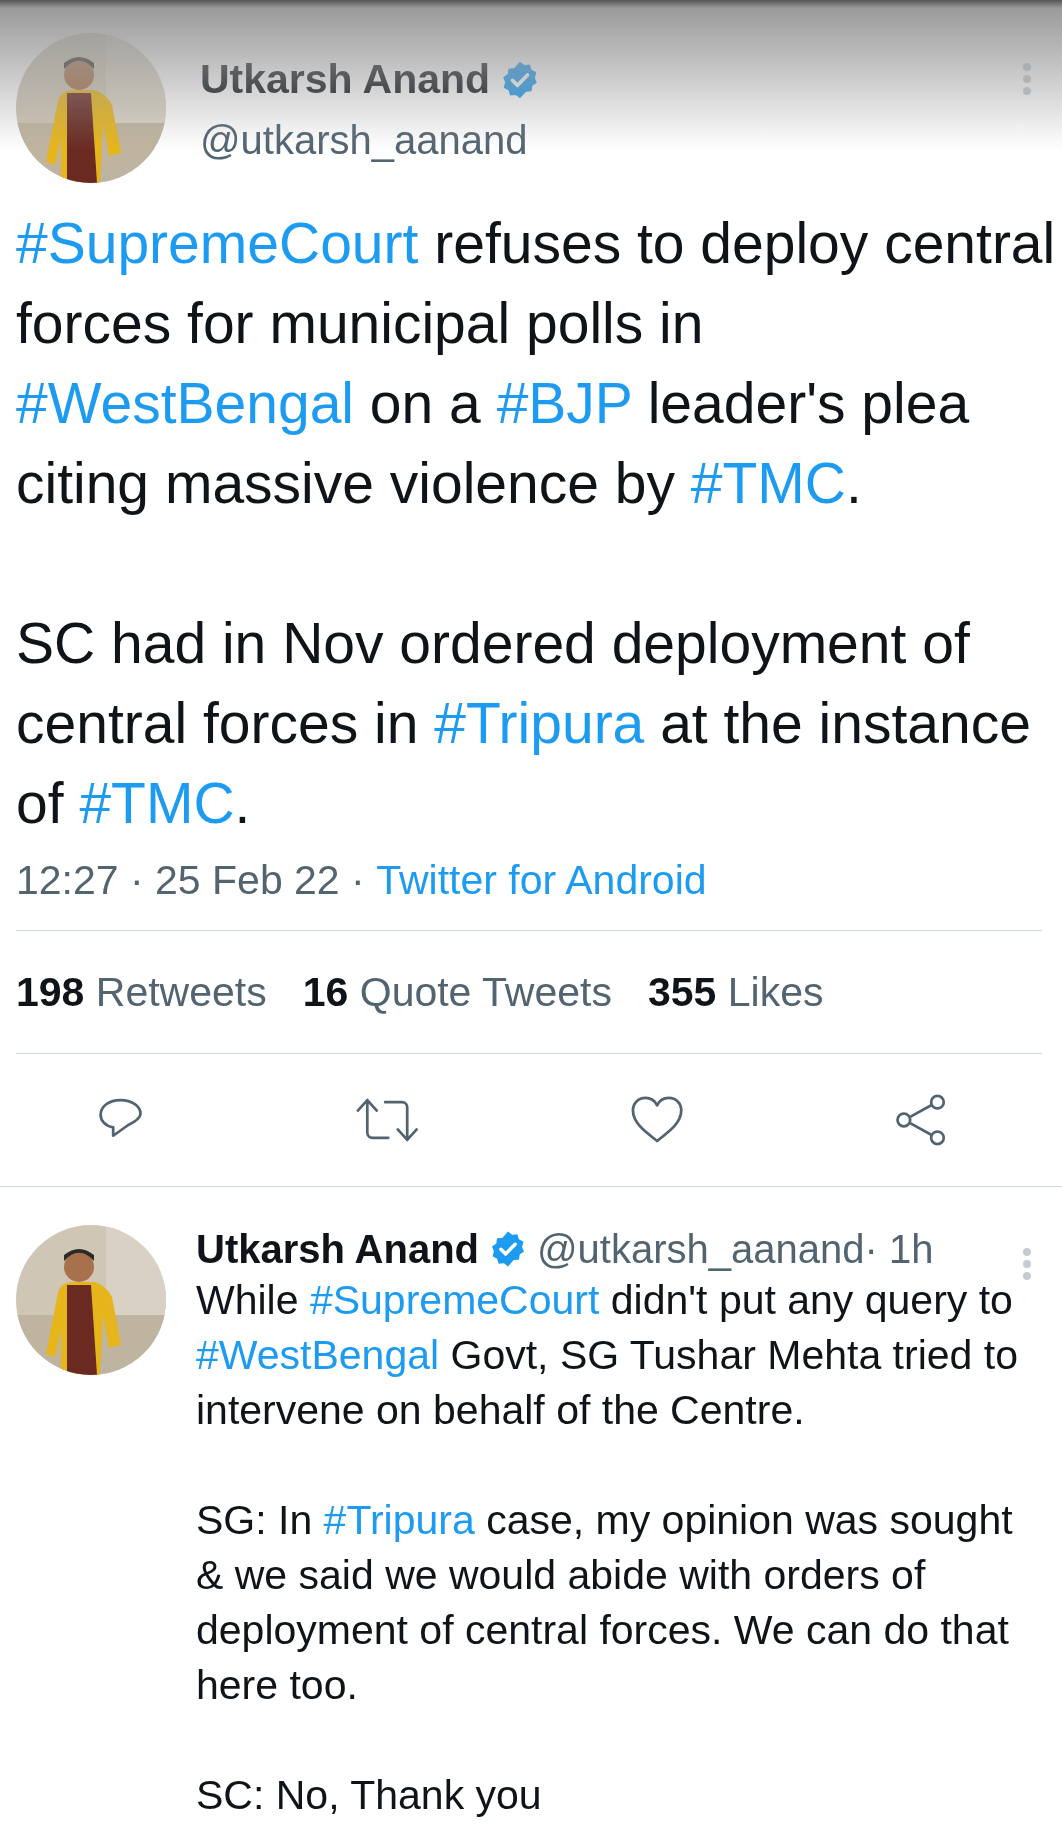 The image size is (1062, 1836). What do you see at coordinates (564, 403) in the screenshot?
I see `hashtag-link: #BJP` at bounding box center [564, 403].